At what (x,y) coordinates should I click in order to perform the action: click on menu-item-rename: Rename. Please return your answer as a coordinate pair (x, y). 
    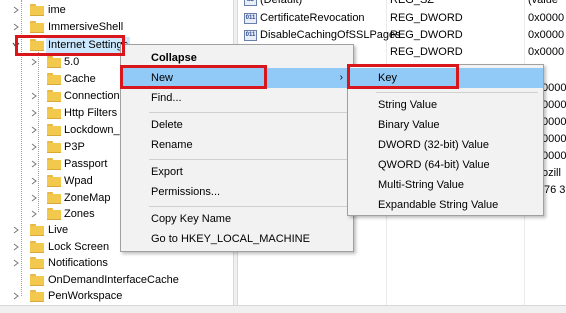
    Looking at the image, I should click on (237, 145).